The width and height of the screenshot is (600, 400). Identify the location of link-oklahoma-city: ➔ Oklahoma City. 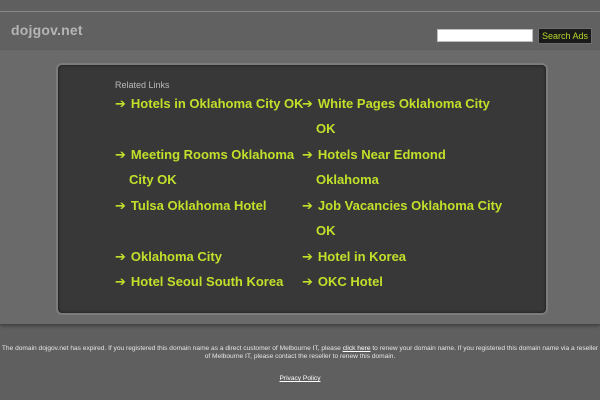
(168, 257).